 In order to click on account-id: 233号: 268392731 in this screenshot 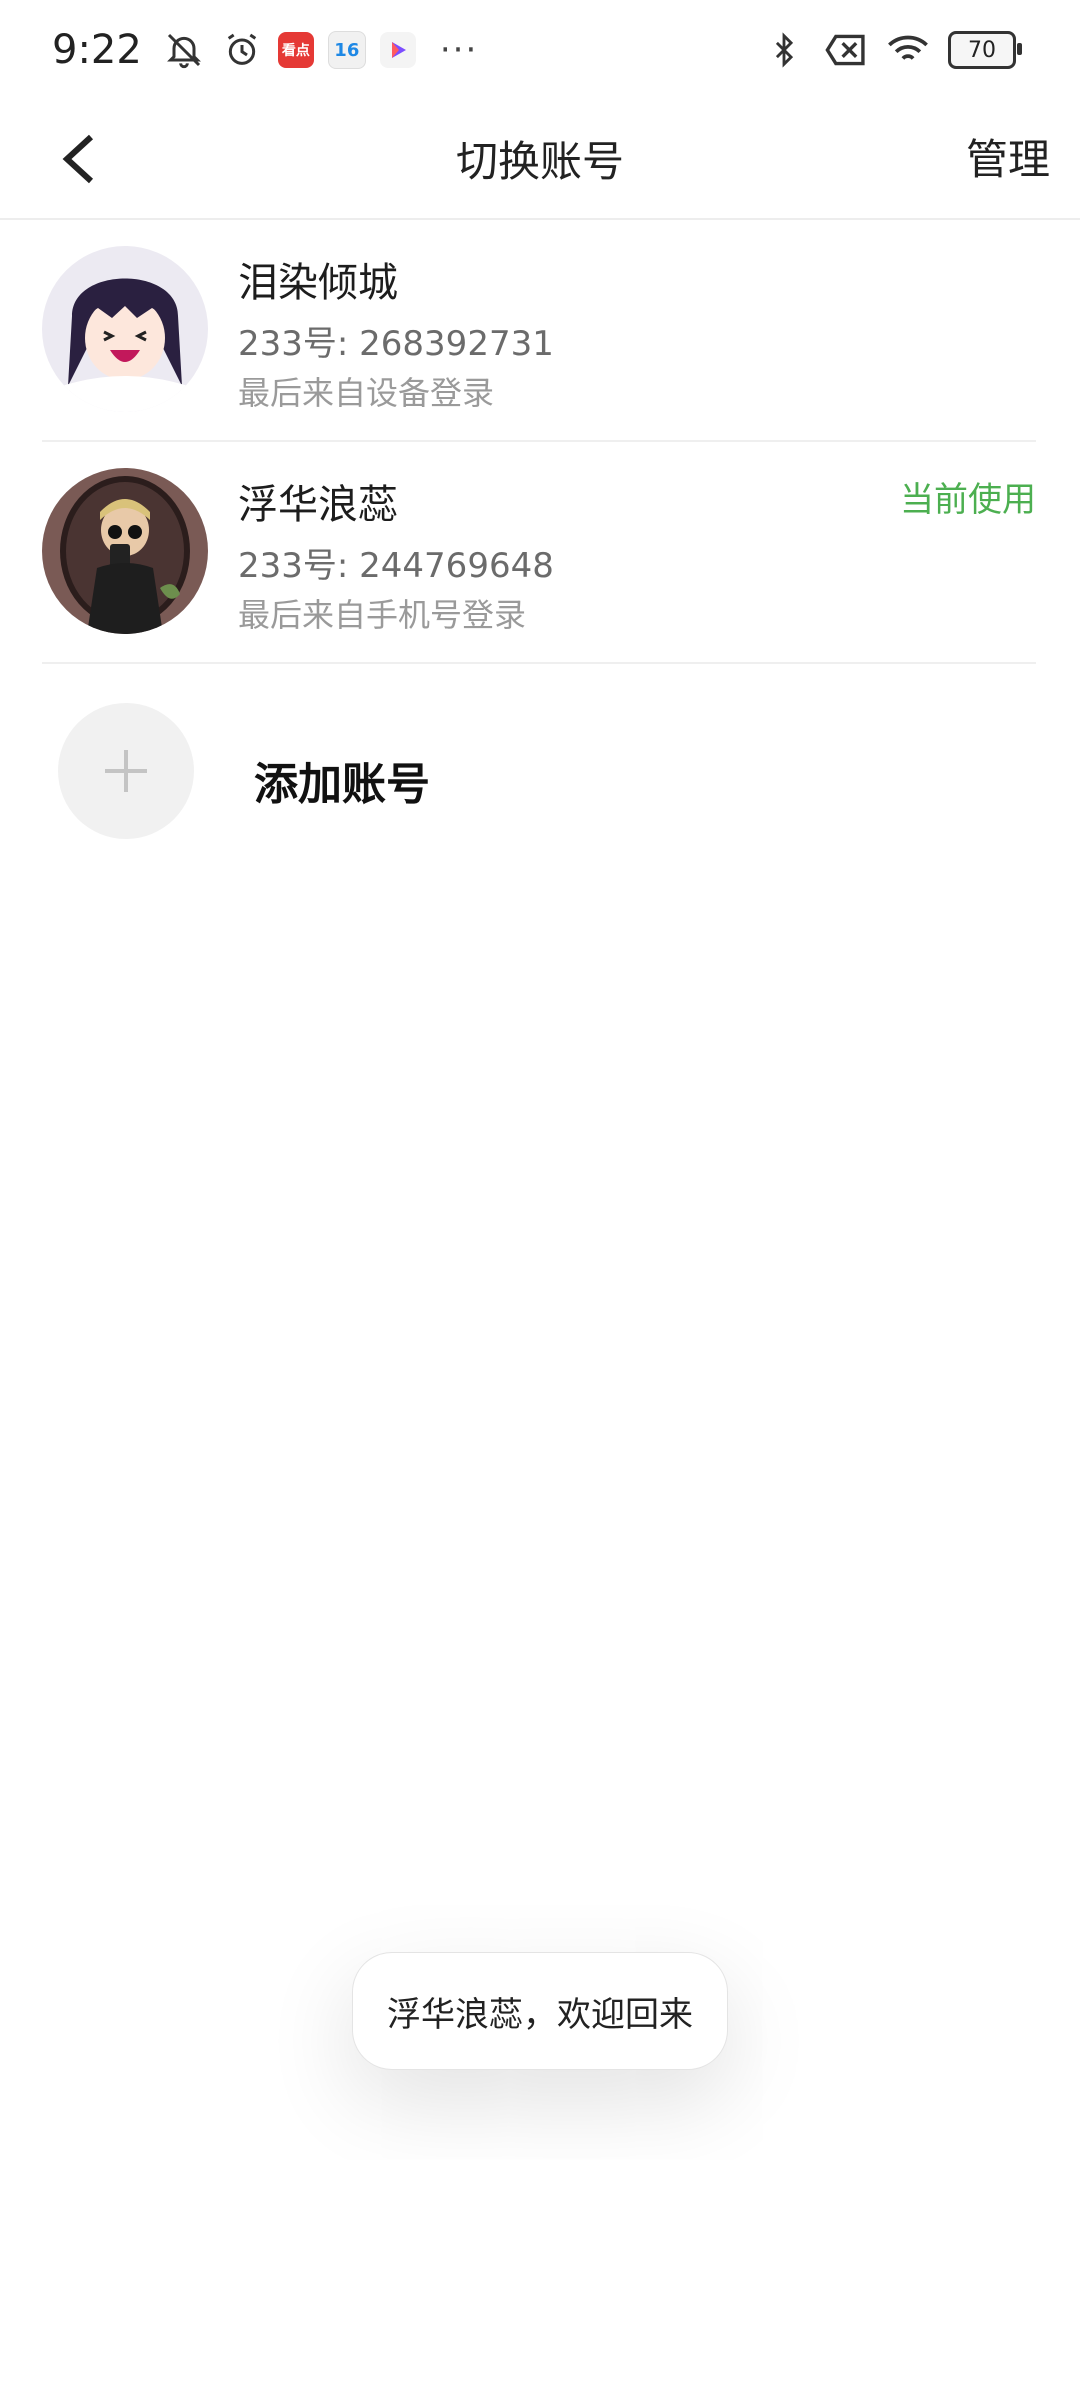, I will do `click(396, 344)`.